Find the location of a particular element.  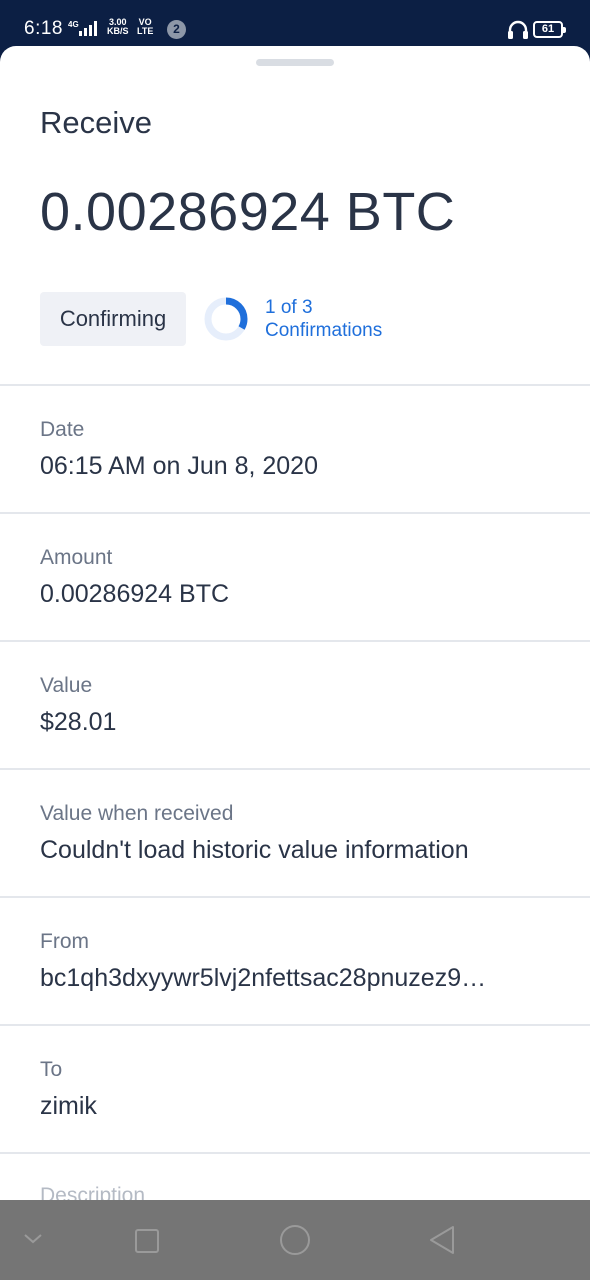

battery-icon: 61 is located at coordinates (549, 29).